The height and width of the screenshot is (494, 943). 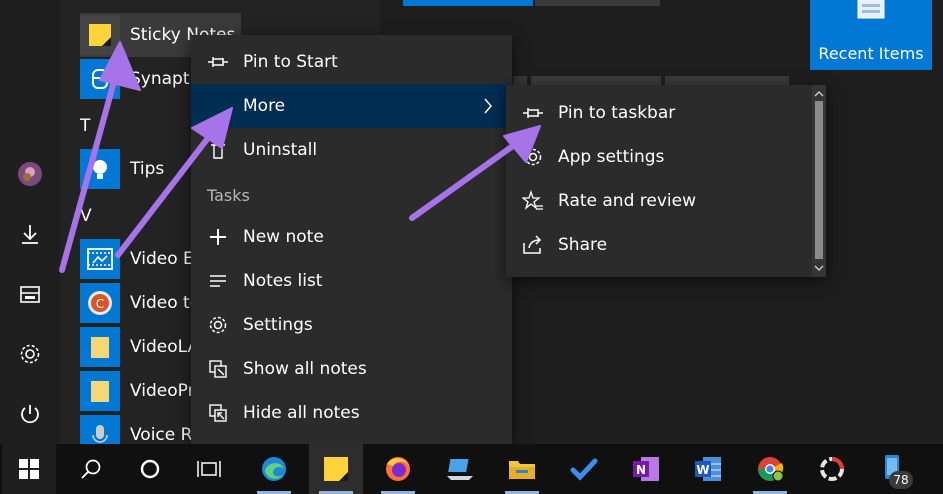 What do you see at coordinates (641, 470) in the screenshot?
I see `svg-text: N` at bounding box center [641, 470].